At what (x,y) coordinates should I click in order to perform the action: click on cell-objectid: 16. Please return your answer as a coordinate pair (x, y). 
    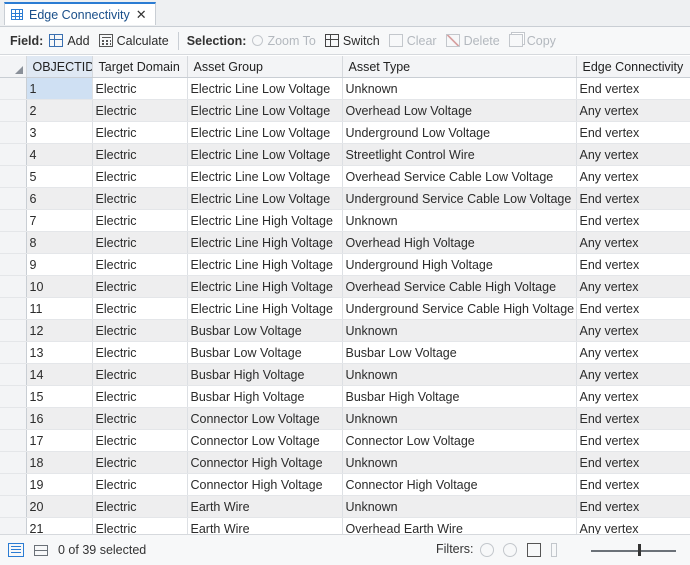
    Looking at the image, I should click on (59, 418).